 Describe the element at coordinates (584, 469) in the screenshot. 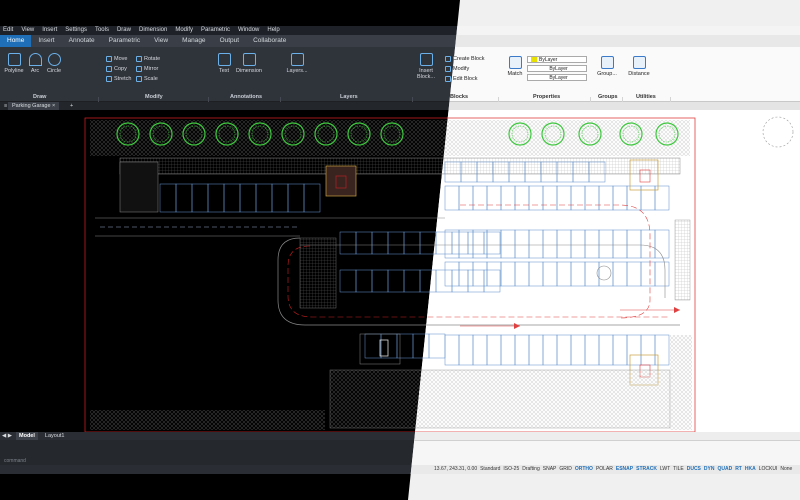

I see `status-toggle: ORTHO` at that location.